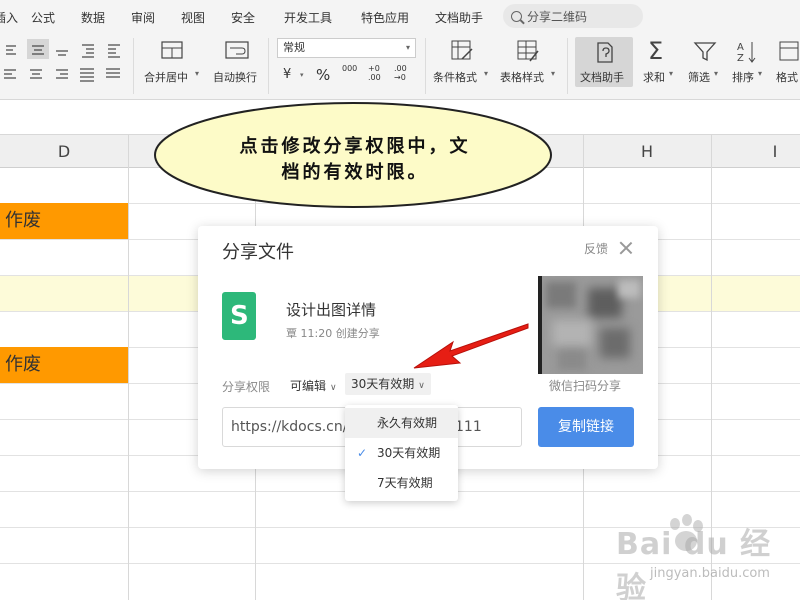  Describe the element at coordinates (355, 160) in the screenshot. I see `callout-text: 点击修改分享权限中，文 档的有效时限。` at that location.